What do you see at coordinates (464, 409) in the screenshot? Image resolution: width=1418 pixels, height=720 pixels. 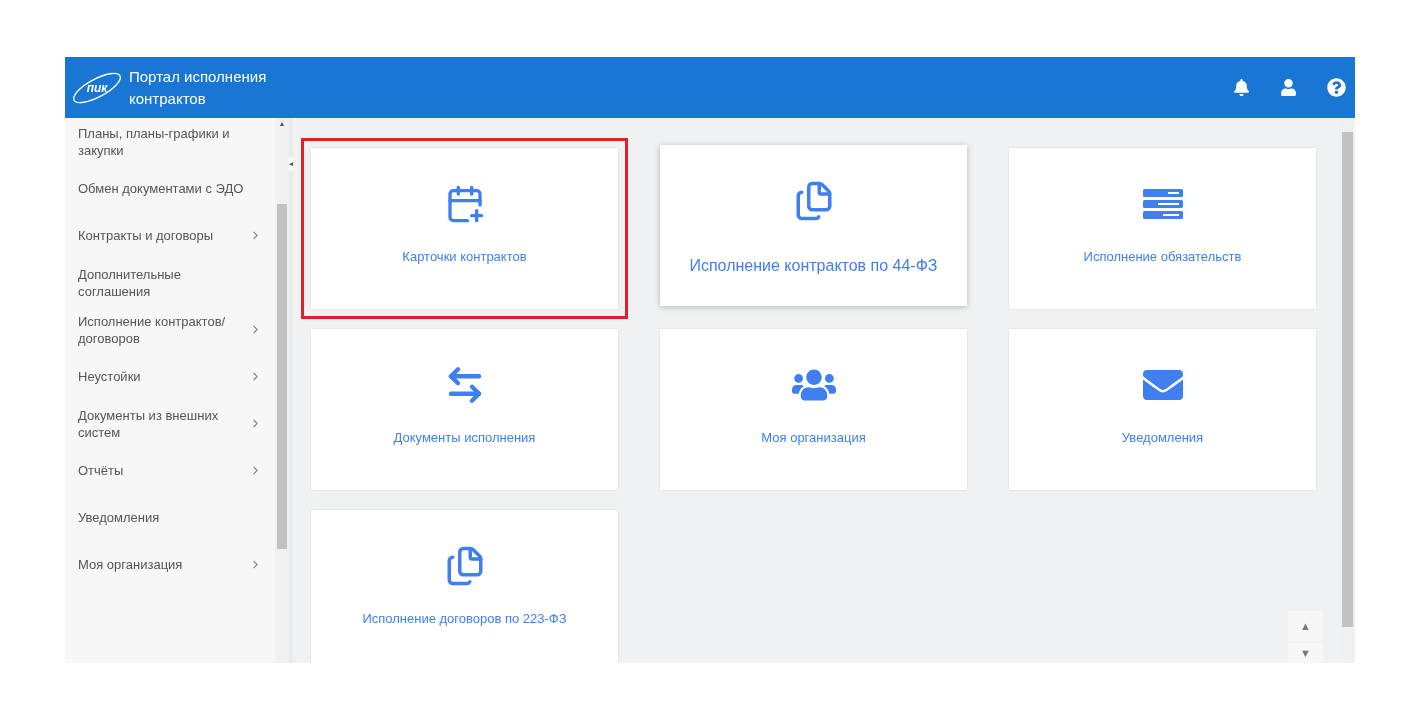 I see `dashboard-tile: Документы исполнения` at bounding box center [464, 409].